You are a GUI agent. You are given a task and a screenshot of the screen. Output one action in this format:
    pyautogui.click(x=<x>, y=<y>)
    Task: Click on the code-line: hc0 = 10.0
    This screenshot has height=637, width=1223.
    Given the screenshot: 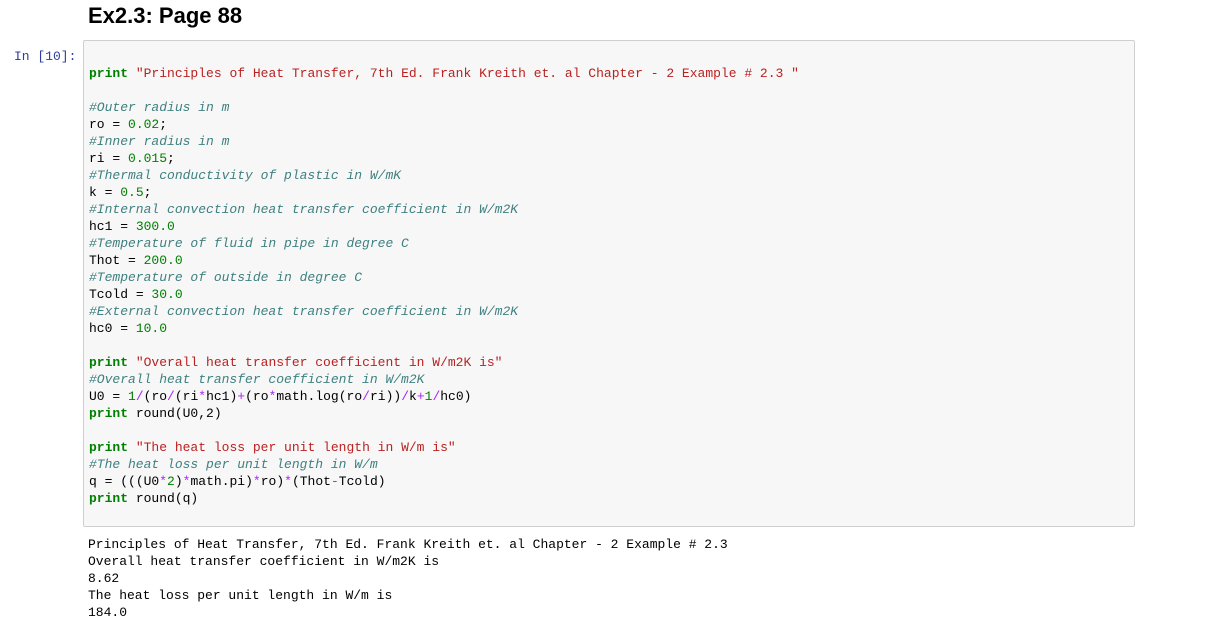 What is the action you would take?
    pyautogui.click(x=128, y=328)
    